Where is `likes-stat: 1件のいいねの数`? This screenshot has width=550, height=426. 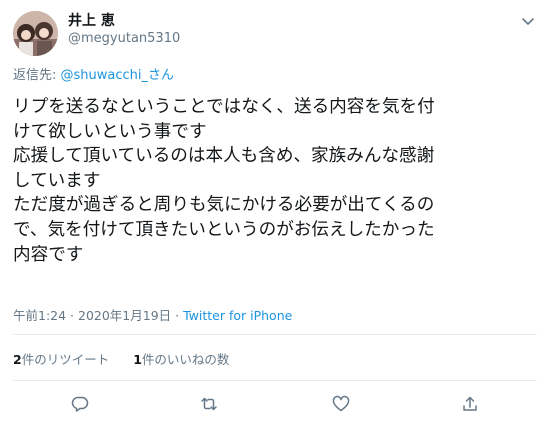
likes-stat: 1件のいいねの数 is located at coordinates (181, 359).